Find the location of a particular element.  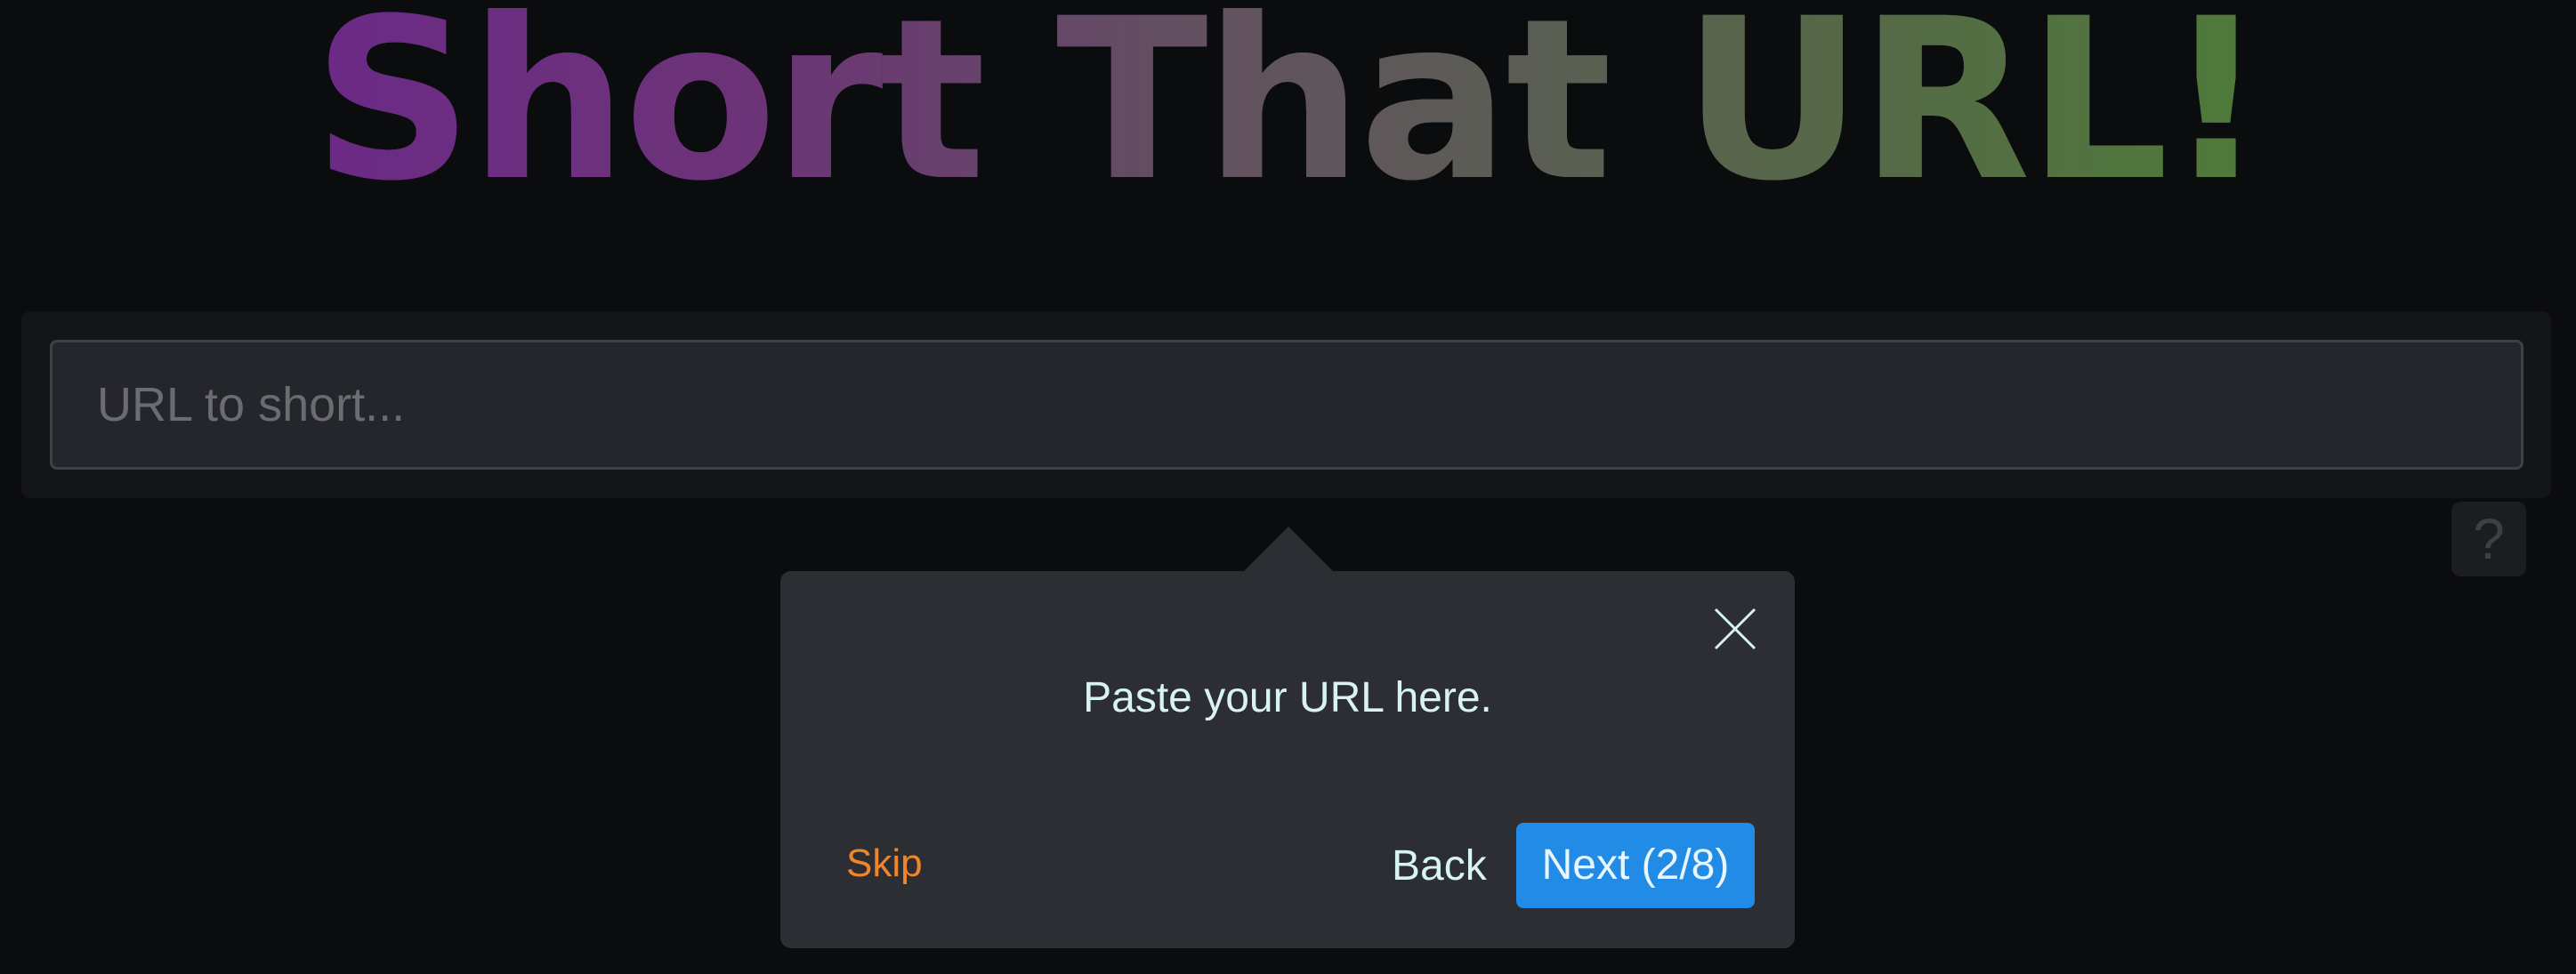

tour-message: Paste your URL here. is located at coordinates (1287, 697).